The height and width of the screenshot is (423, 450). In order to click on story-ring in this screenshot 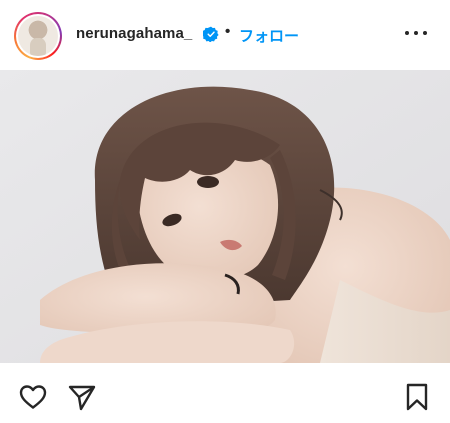, I will do `click(38, 36)`.